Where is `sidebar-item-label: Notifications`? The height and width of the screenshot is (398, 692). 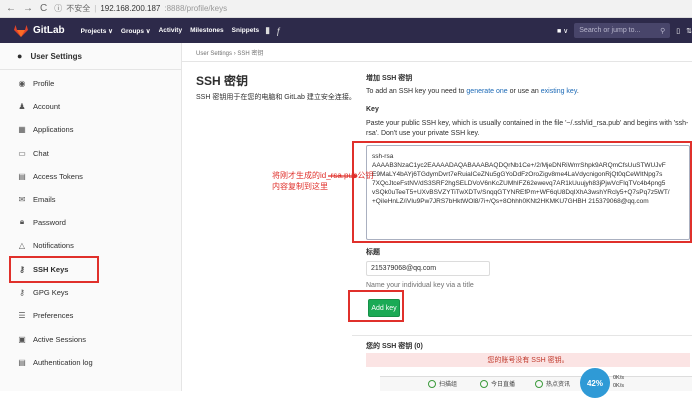 sidebar-item-label: Notifications is located at coordinates (53, 245).